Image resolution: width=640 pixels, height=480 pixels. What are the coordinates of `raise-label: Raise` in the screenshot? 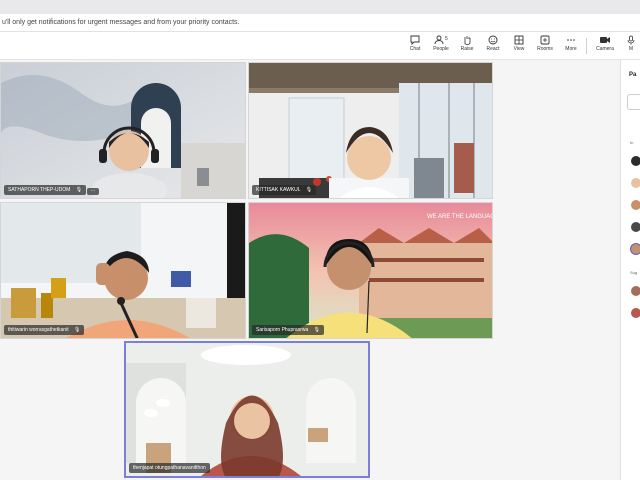 It's located at (467, 49).